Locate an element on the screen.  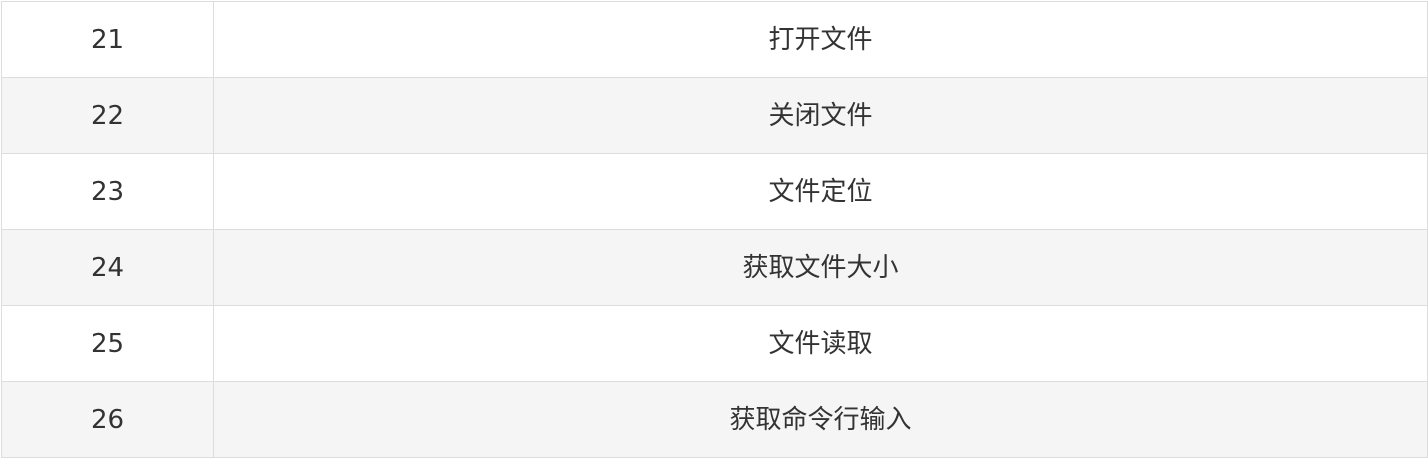
row-function-cell: 关闭文件 is located at coordinates (820, 115).